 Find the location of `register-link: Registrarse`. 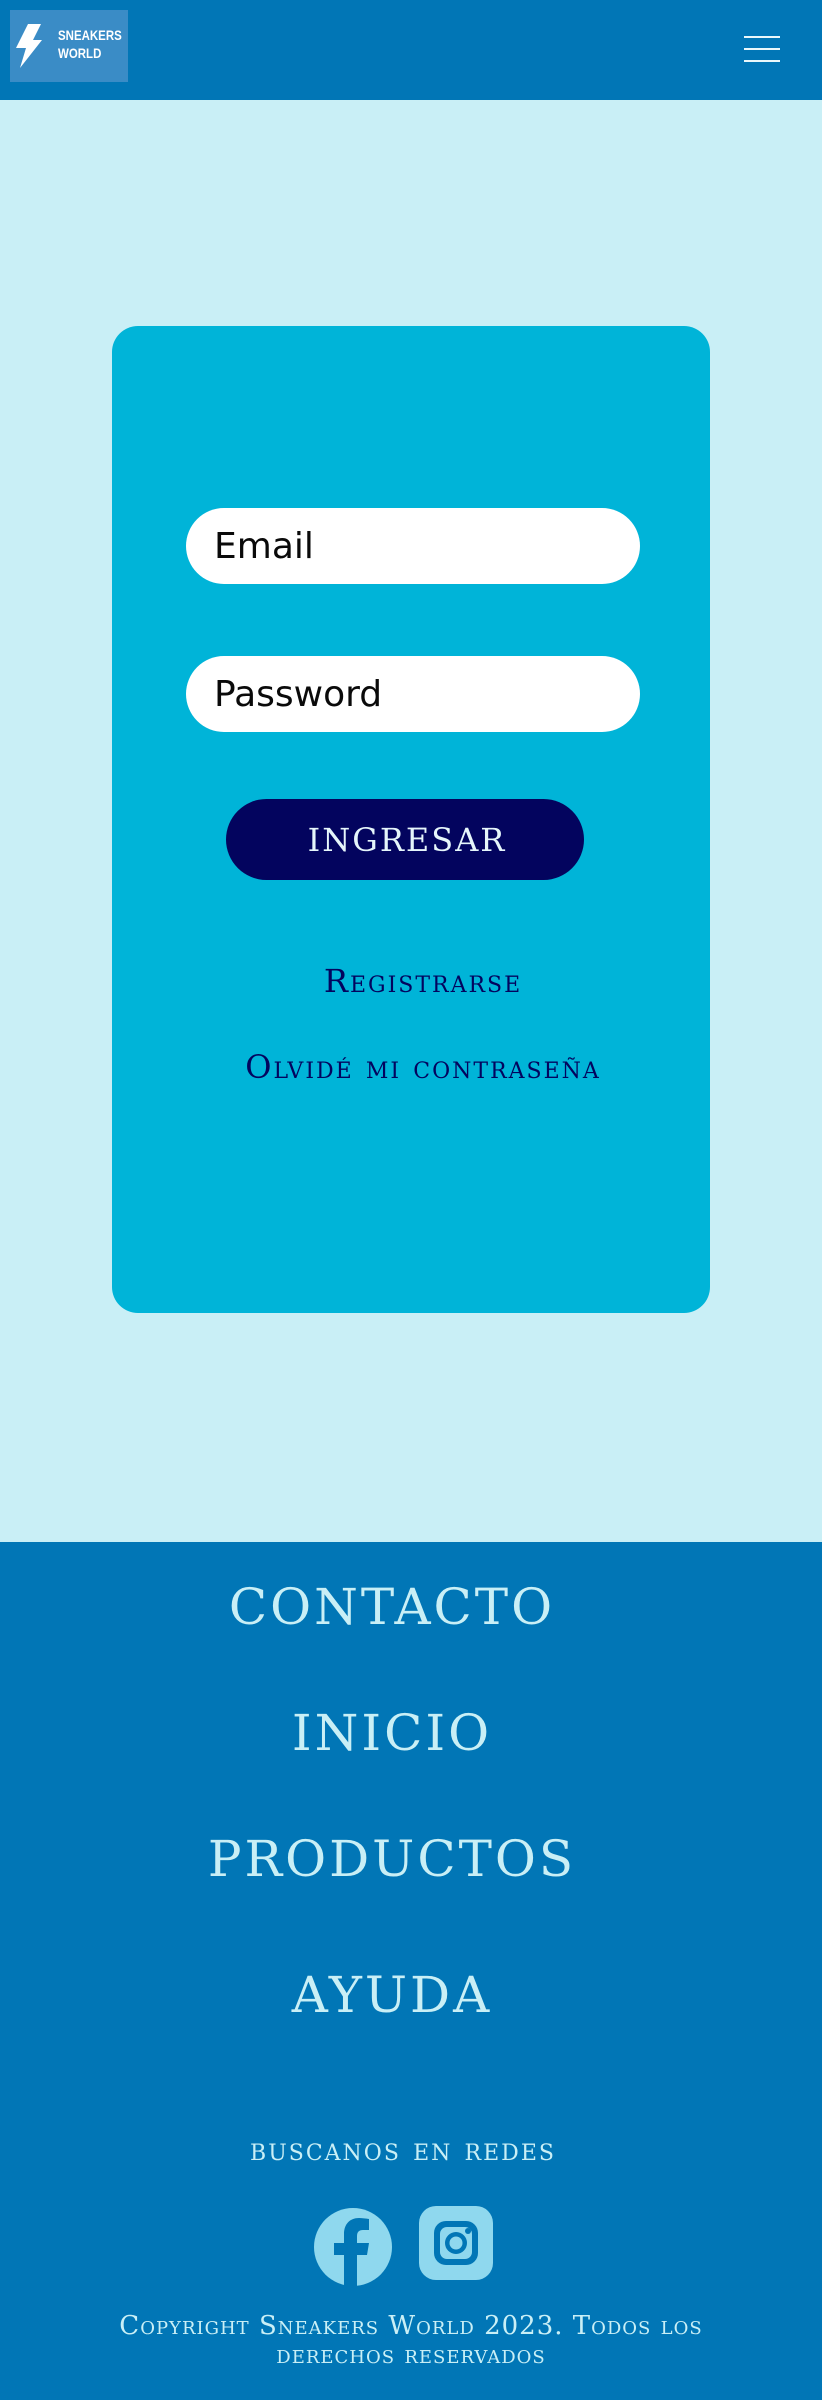

register-link: Registrarse is located at coordinates (423, 981).